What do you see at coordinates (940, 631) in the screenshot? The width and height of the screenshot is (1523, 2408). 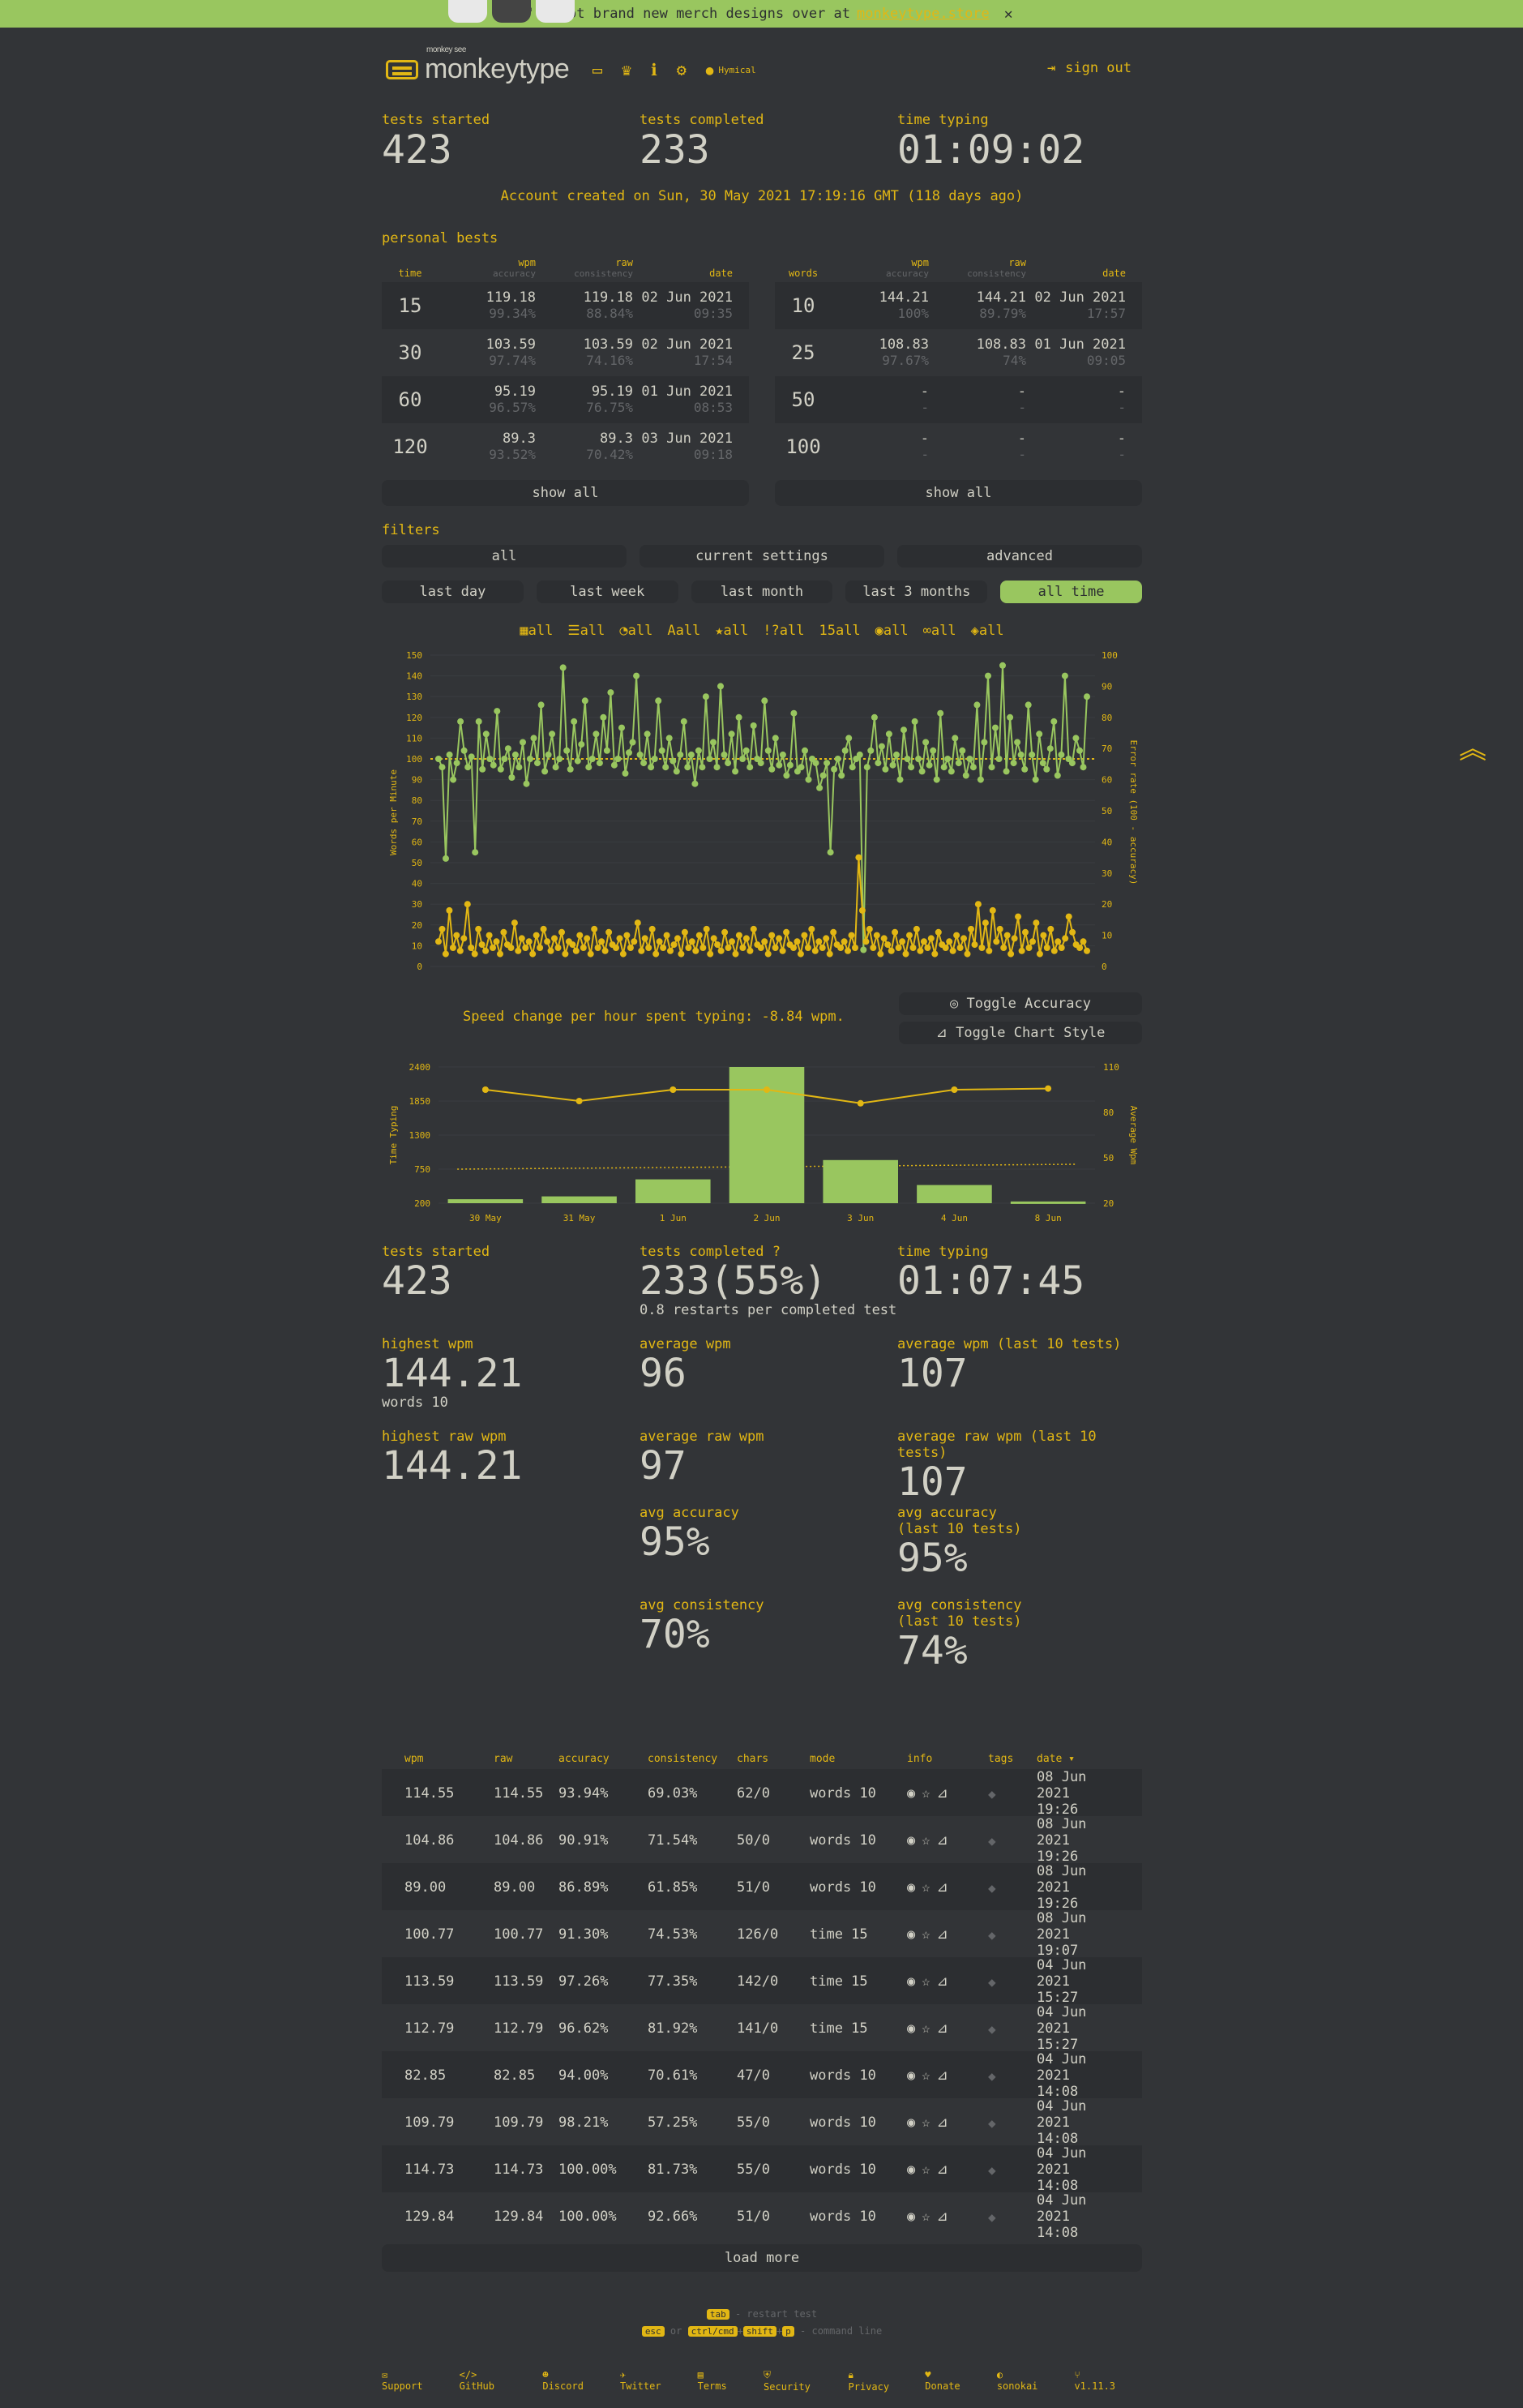 I see `filter-chip: ∞all` at bounding box center [940, 631].